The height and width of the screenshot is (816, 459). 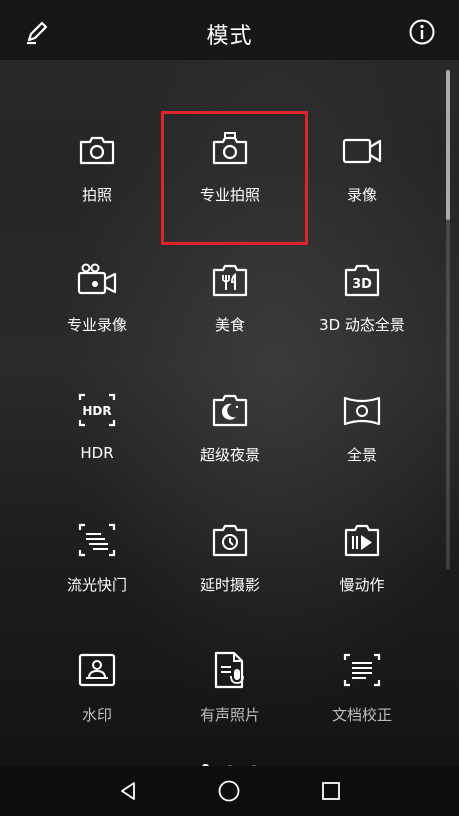 I want to click on mode-pro-video: 专业录像, so click(x=97, y=295).